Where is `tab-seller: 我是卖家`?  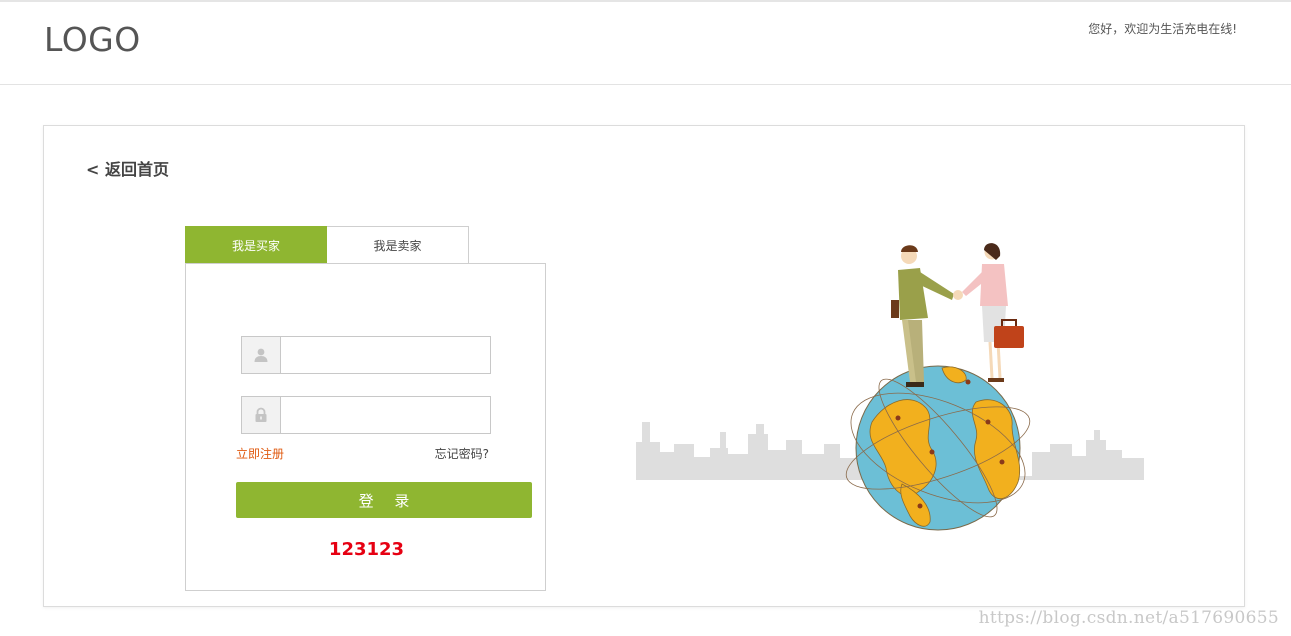 tab-seller: 我是卖家 is located at coordinates (398, 245).